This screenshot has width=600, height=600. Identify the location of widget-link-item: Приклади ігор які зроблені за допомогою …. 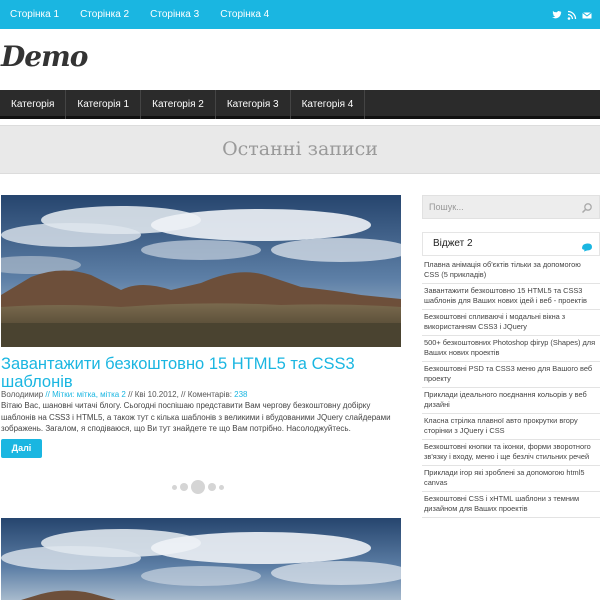
(511, 479).